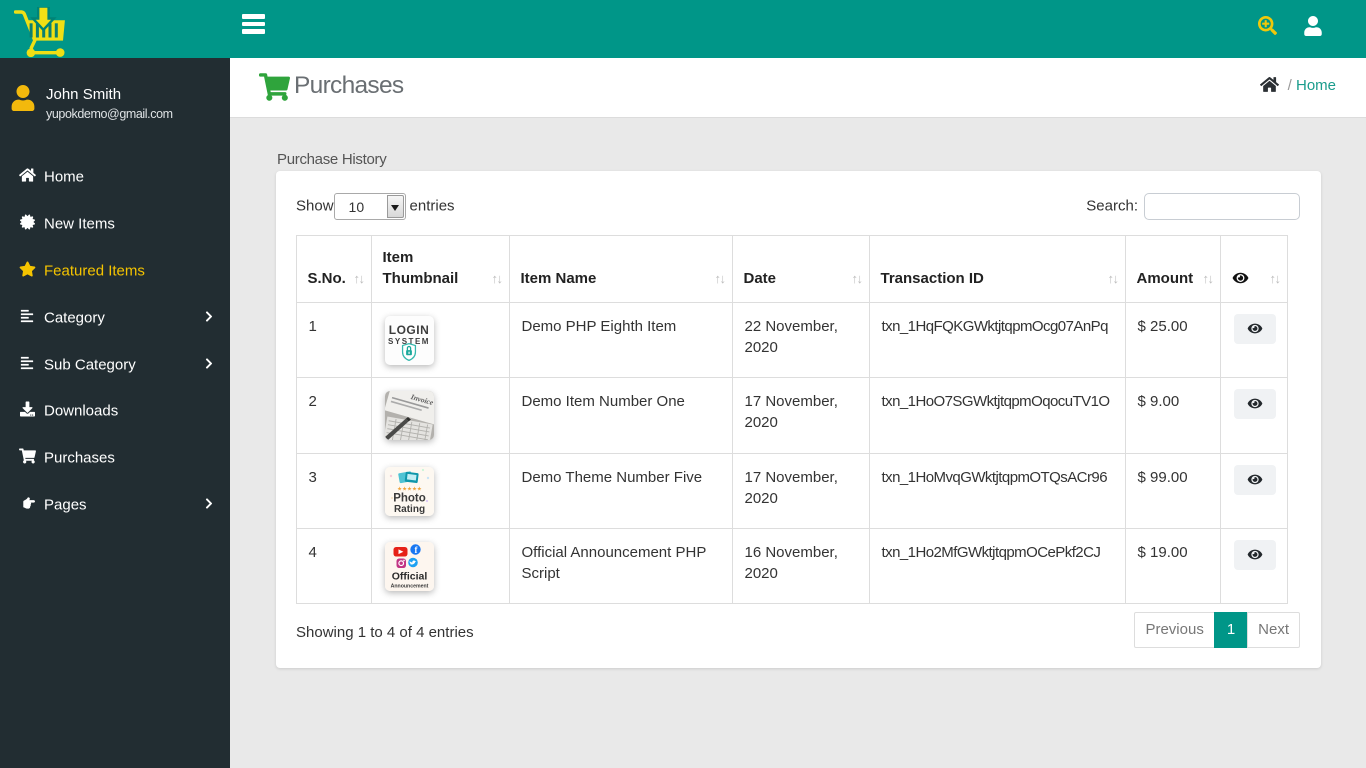 Image resolution: width=1366 pixels, height=768 pixels. What do you see at coordinates (409, 586) in the screenshot?
I see `svg-text: Announcement` at bounding box center [409, 586].